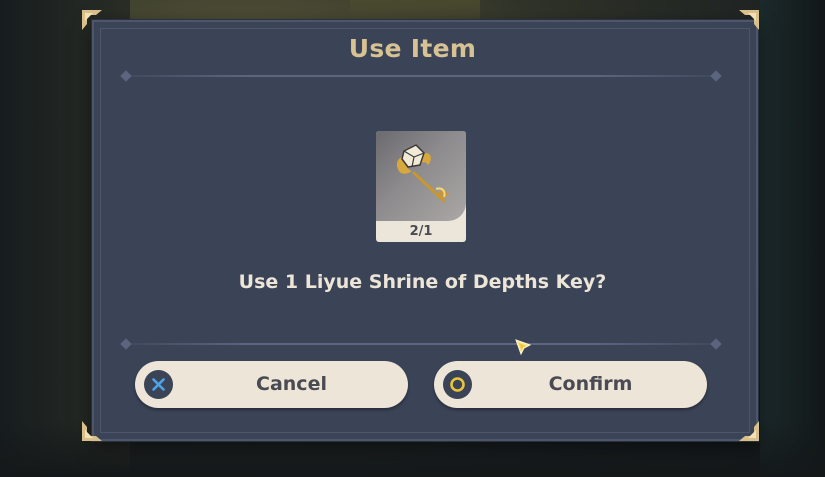 The height and width of the screenshot is (477, 825). I want to click on confirm-question: Use 1 Liyue Shrine of Depths Key?, so click(422, 282).